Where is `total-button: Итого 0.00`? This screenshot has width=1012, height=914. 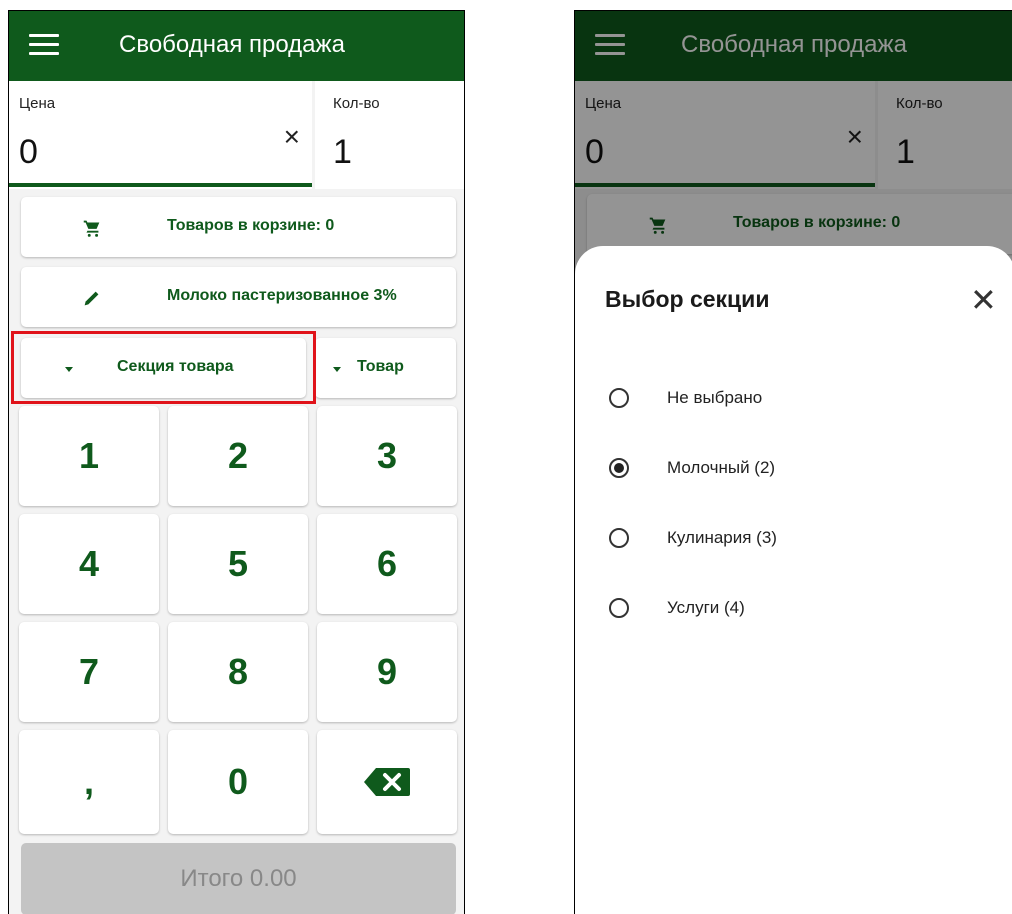 total-button: Итого 0.00 is located at coordinates (238, 878).